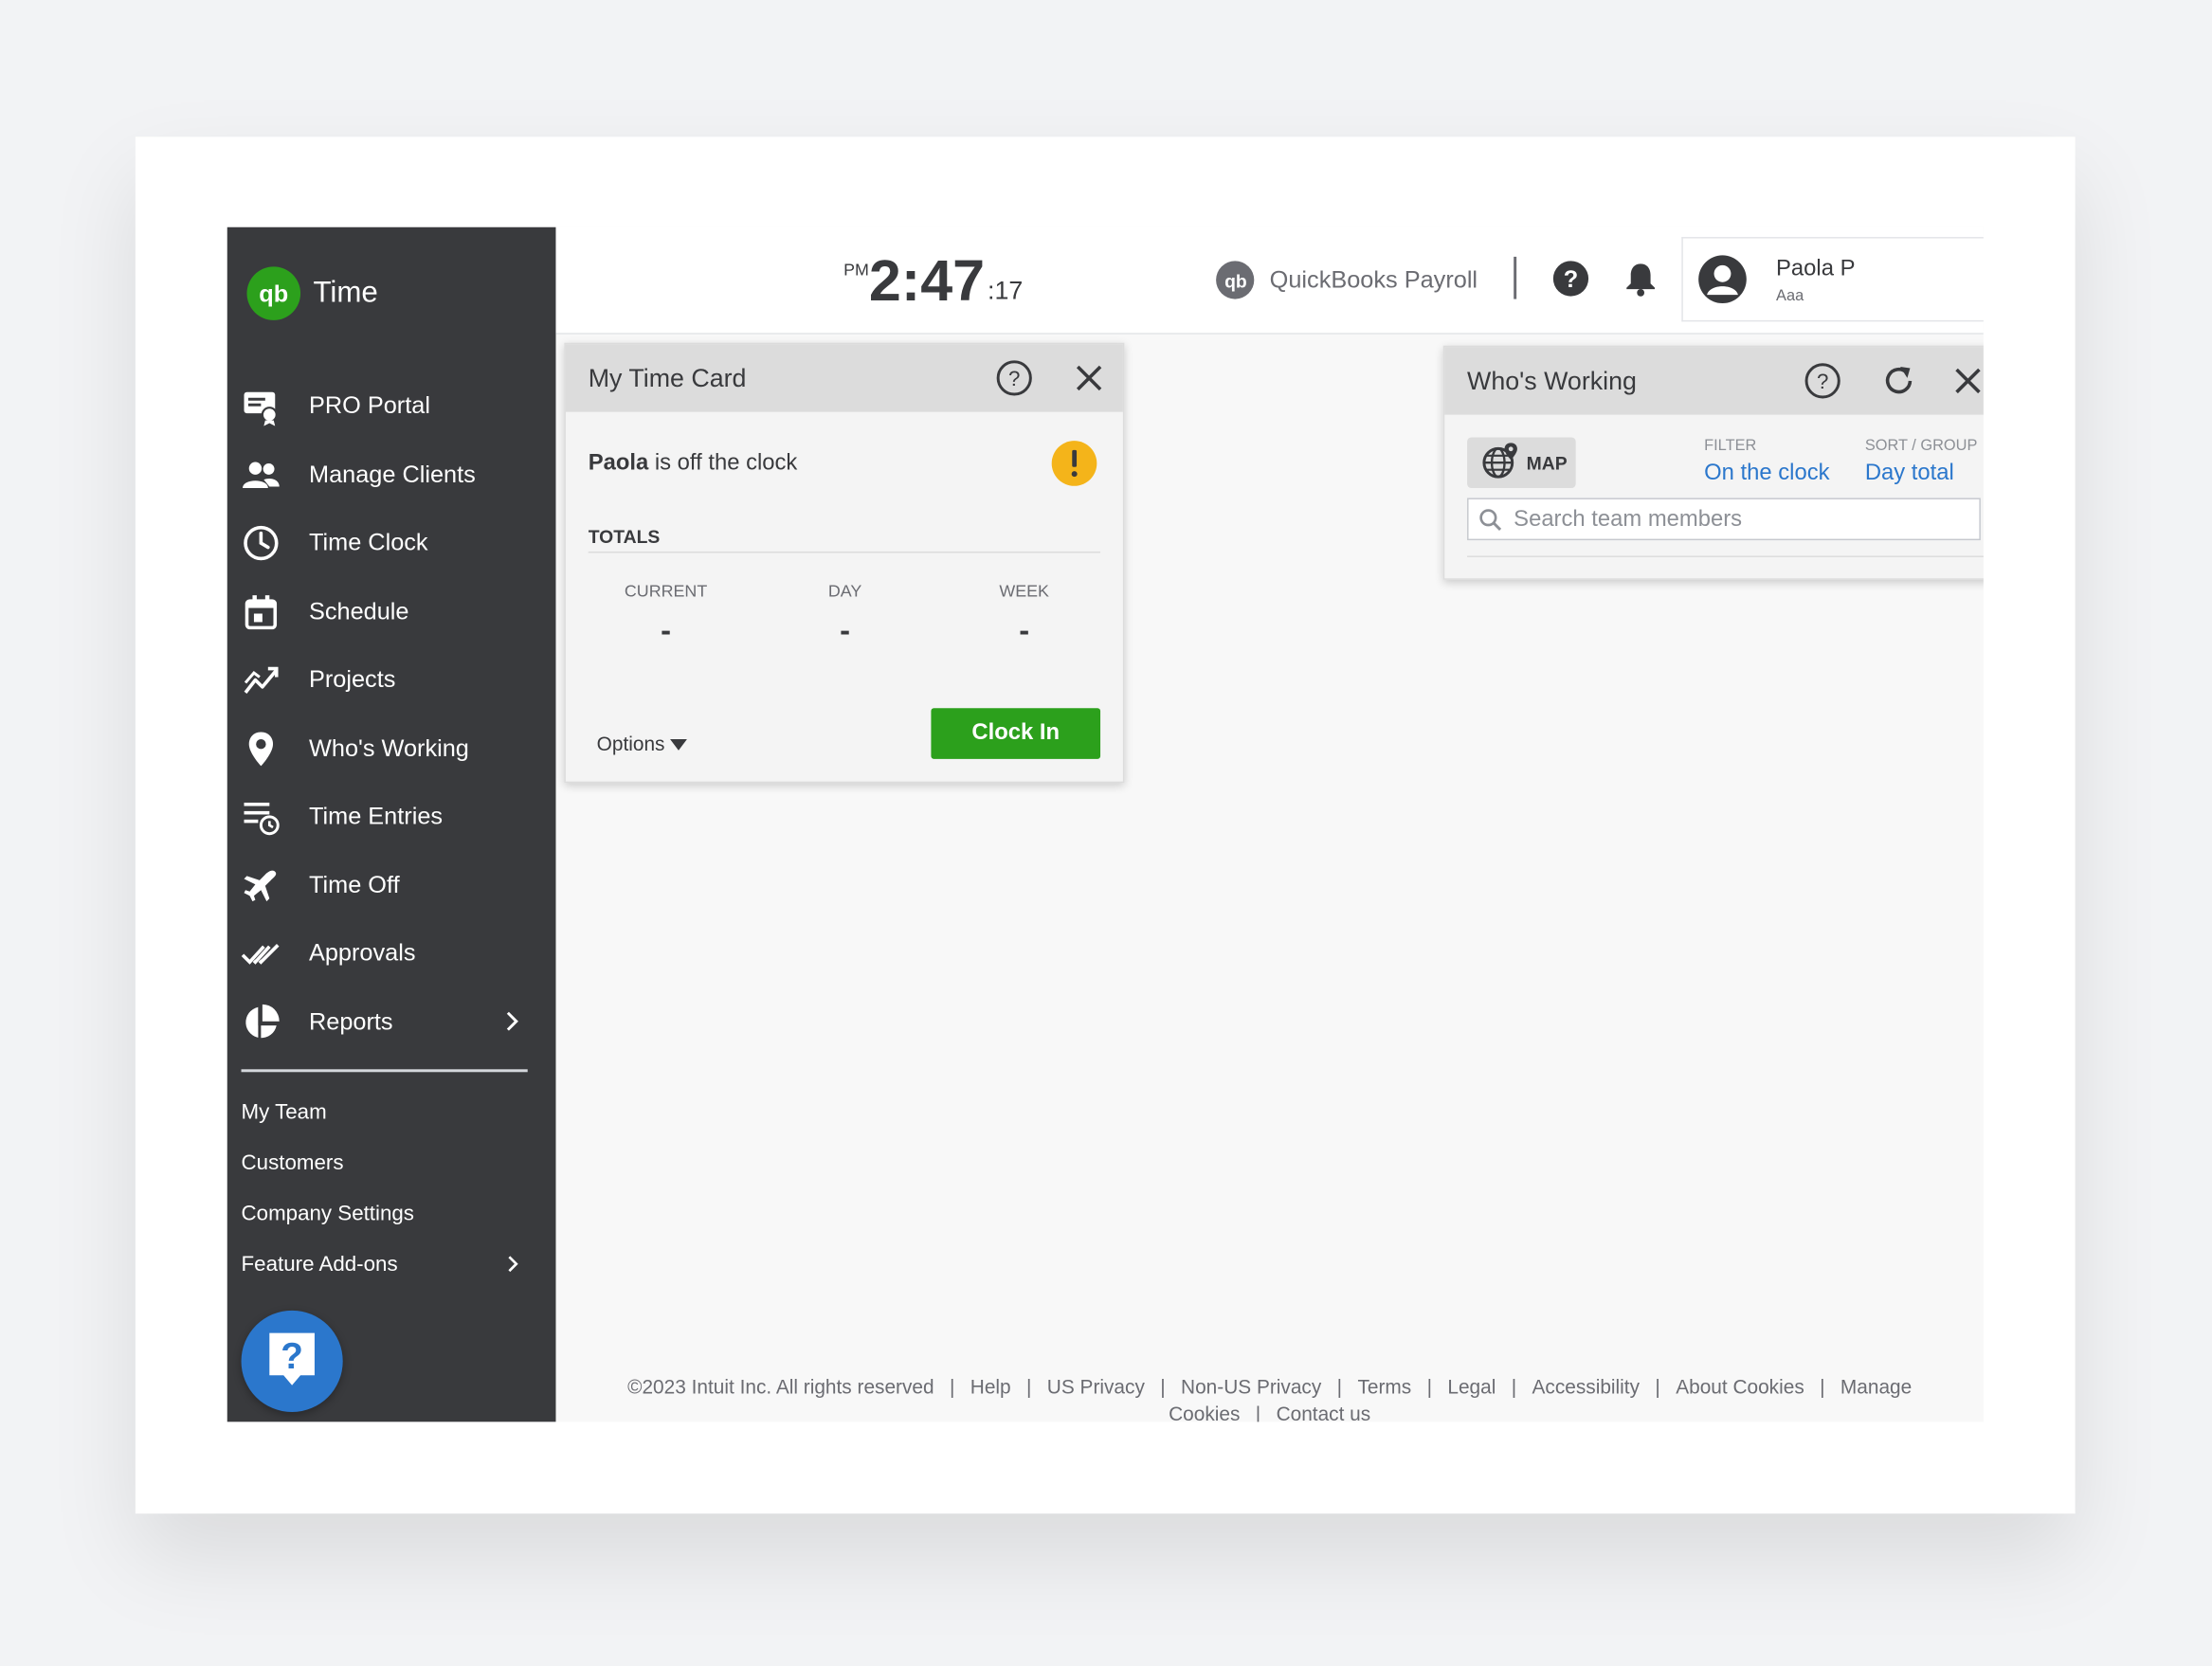 The height and width of the screenshot is (1666, 2212). What do you see at coordinates (1552, 381) in the screenshot?
I see `widget-title: Who's Working` at bounding box center [1552, 381].